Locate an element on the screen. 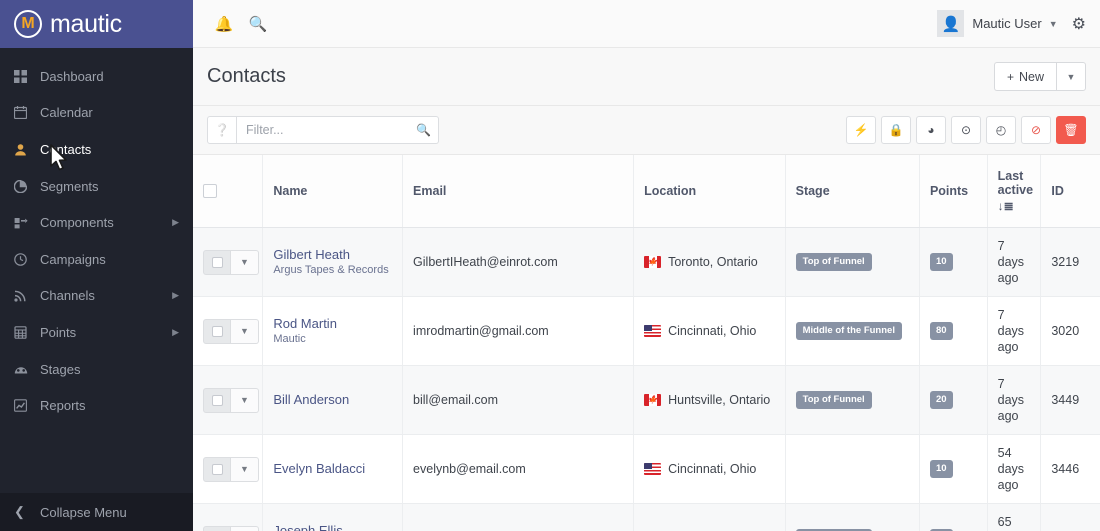  cell-name: Gilbert Heath Argus Tapes & Records is located at coordinates (333, 262).